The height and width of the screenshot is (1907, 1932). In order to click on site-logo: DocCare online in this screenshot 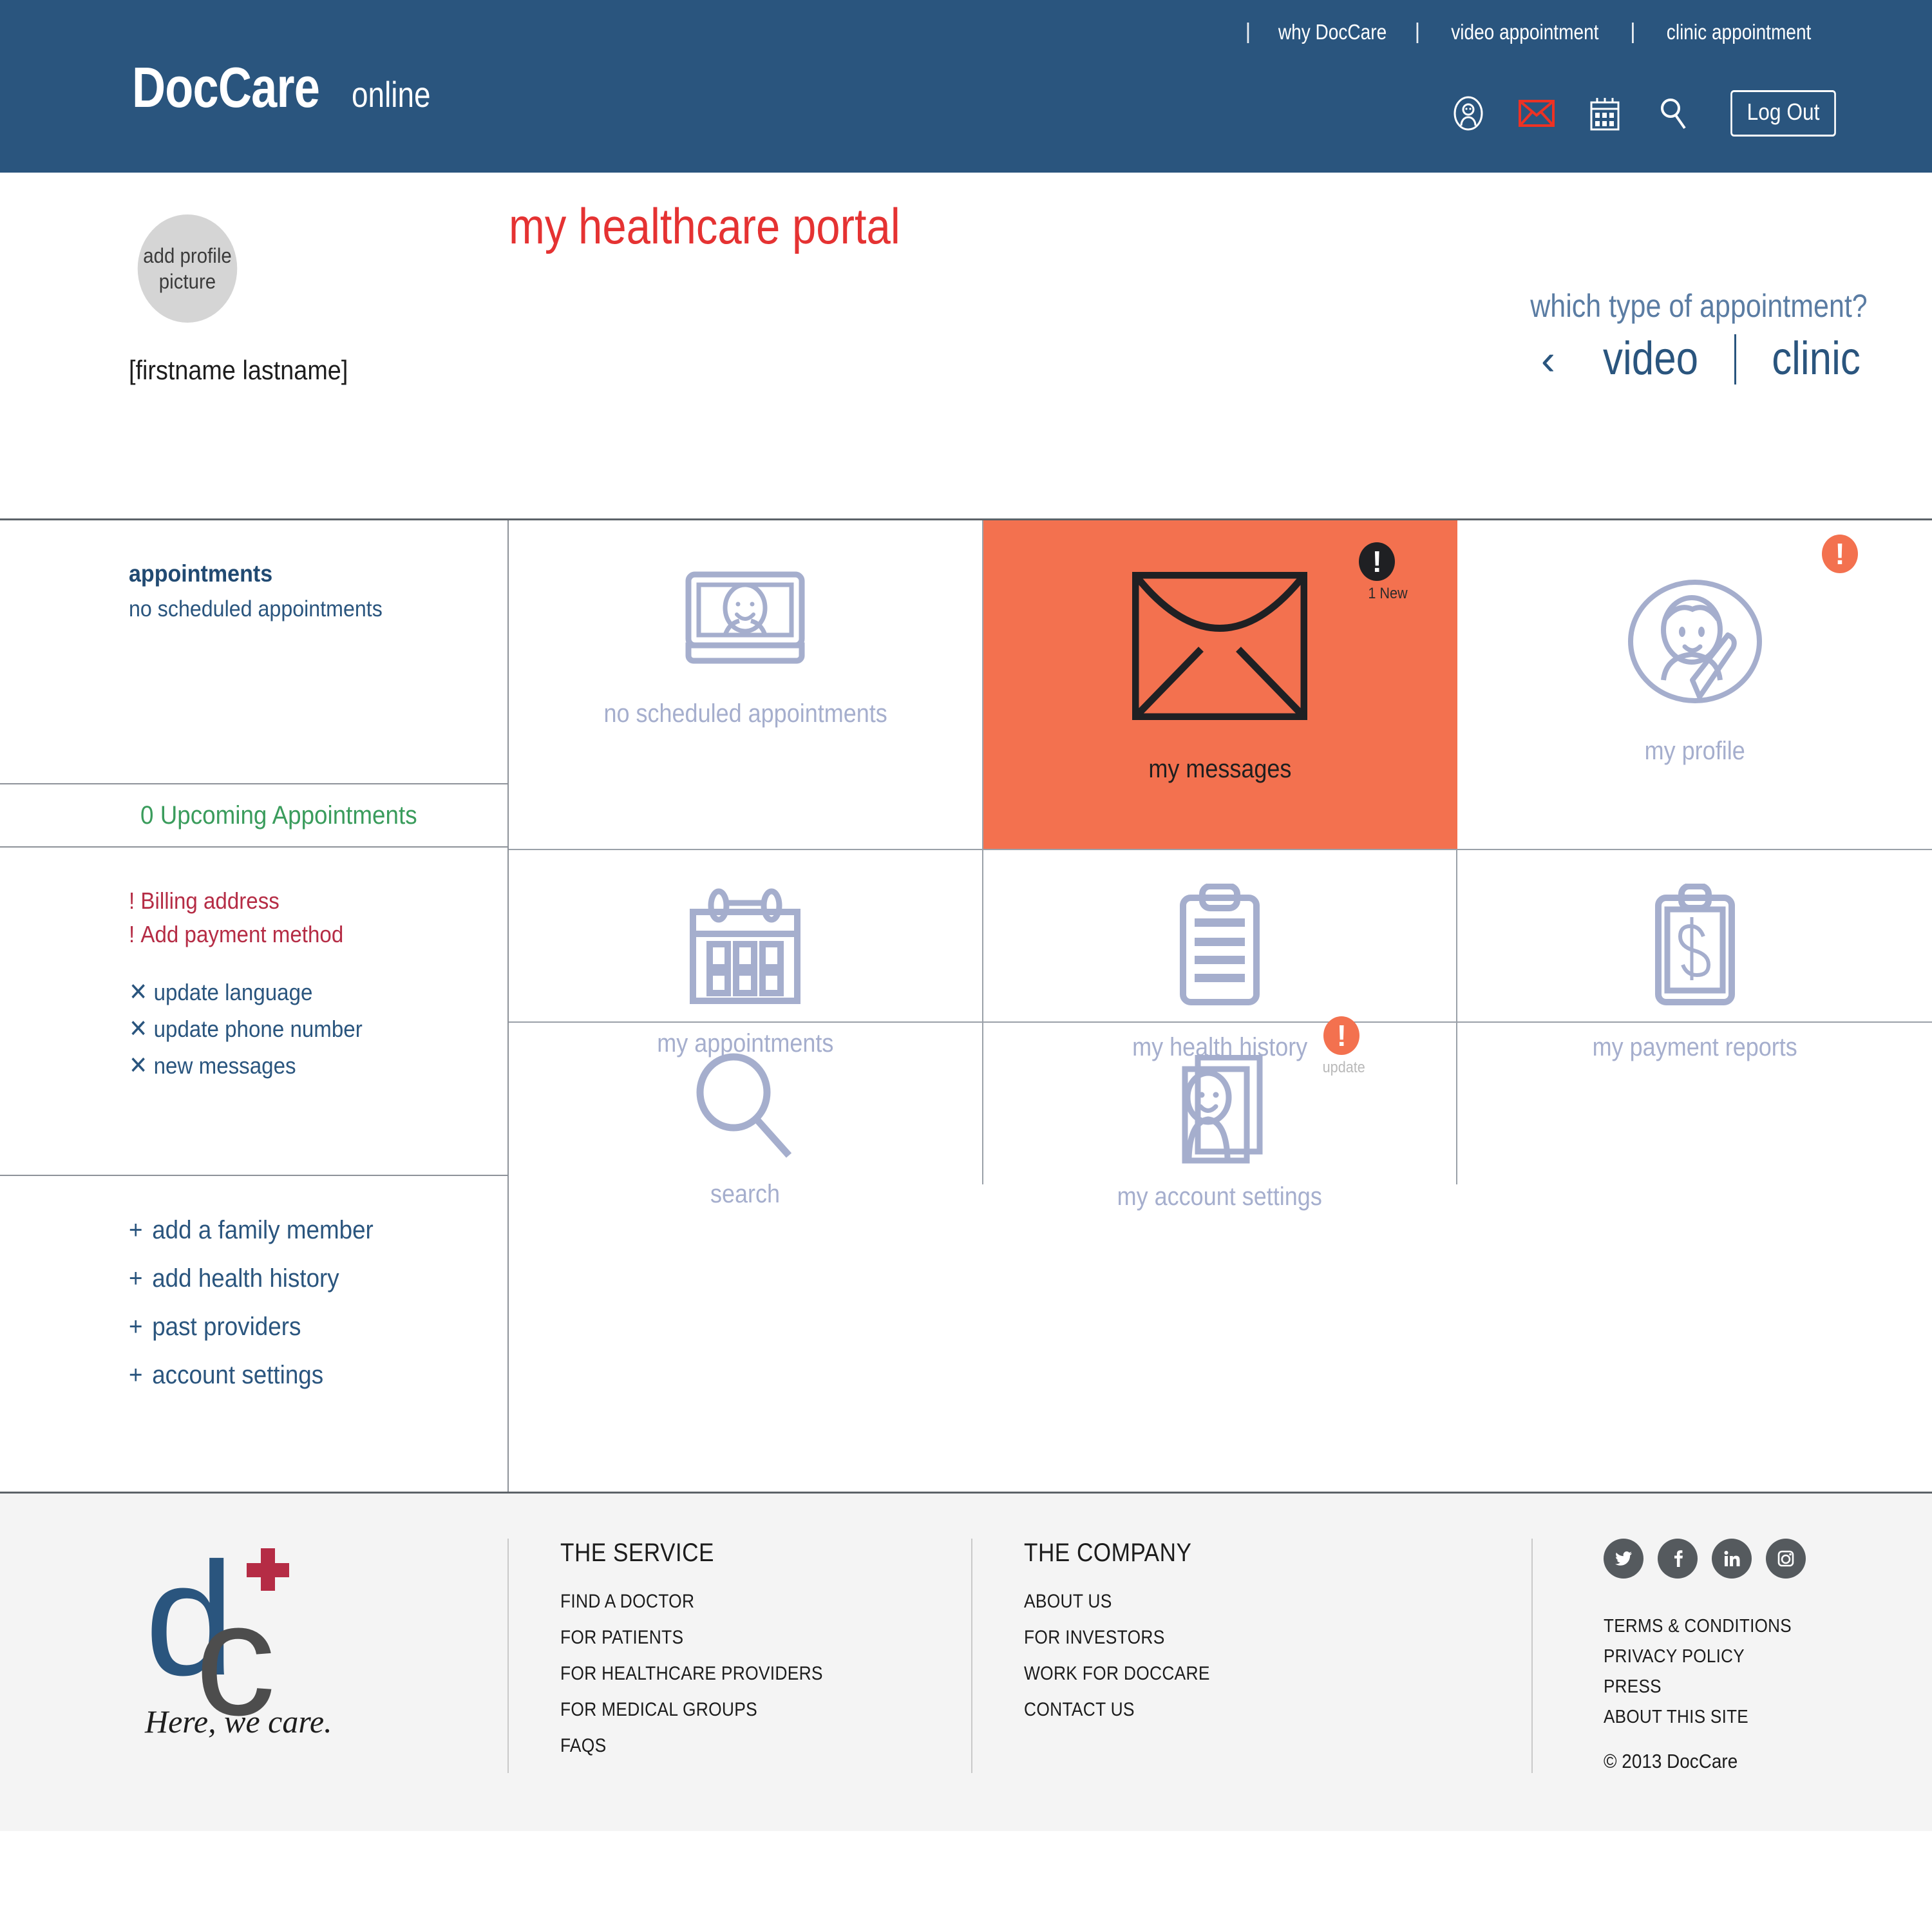, I will do `click(290, 87)`.